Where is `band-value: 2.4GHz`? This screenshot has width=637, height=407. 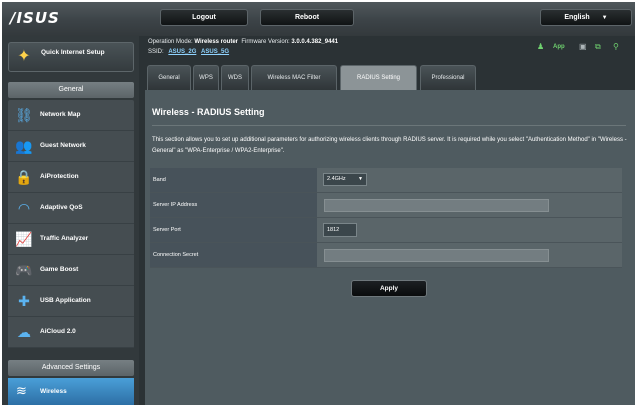
band-value: 2.4GHz is located at coordinates (336, 179).